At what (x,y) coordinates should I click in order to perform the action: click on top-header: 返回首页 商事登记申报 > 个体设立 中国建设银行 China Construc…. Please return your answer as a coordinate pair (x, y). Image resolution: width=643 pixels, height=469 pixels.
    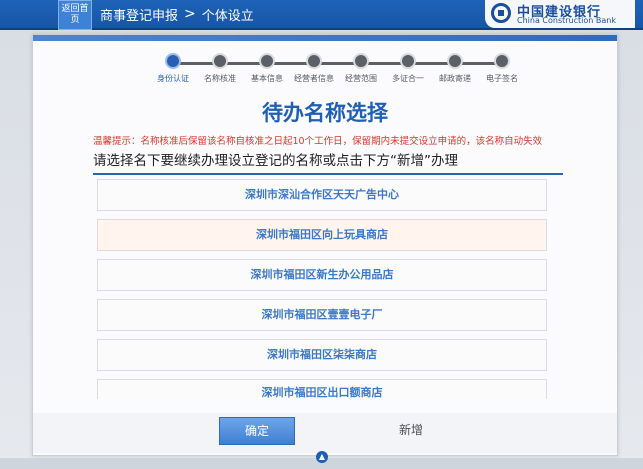
    Looking at the image, I should click on (321, 15).